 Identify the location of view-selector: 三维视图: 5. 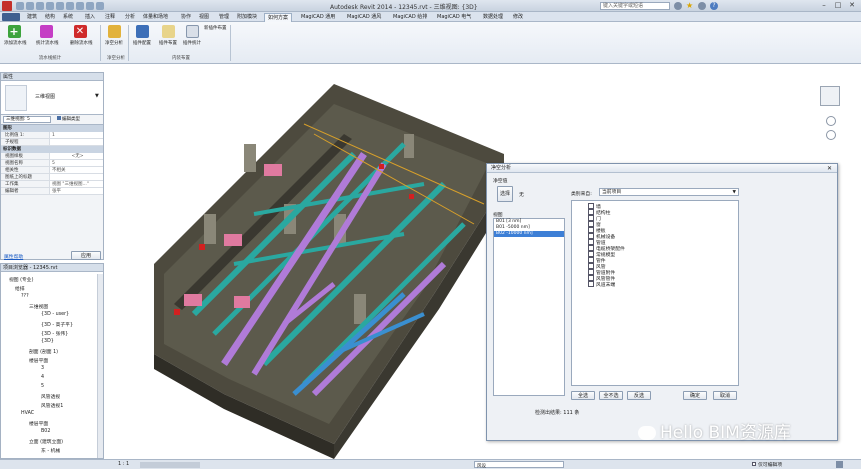
(27, 119).